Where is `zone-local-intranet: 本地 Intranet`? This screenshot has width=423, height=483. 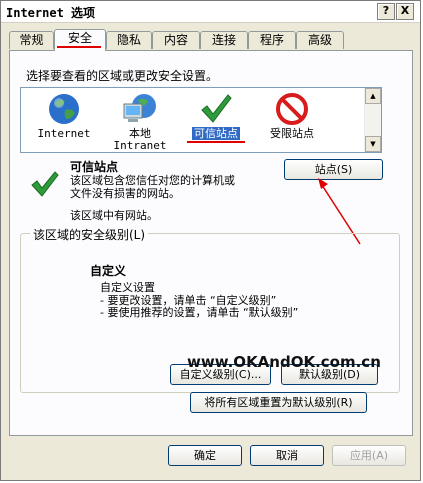 zone-local-intranet: 本地 Intranet is located at coordinates (140, 121).